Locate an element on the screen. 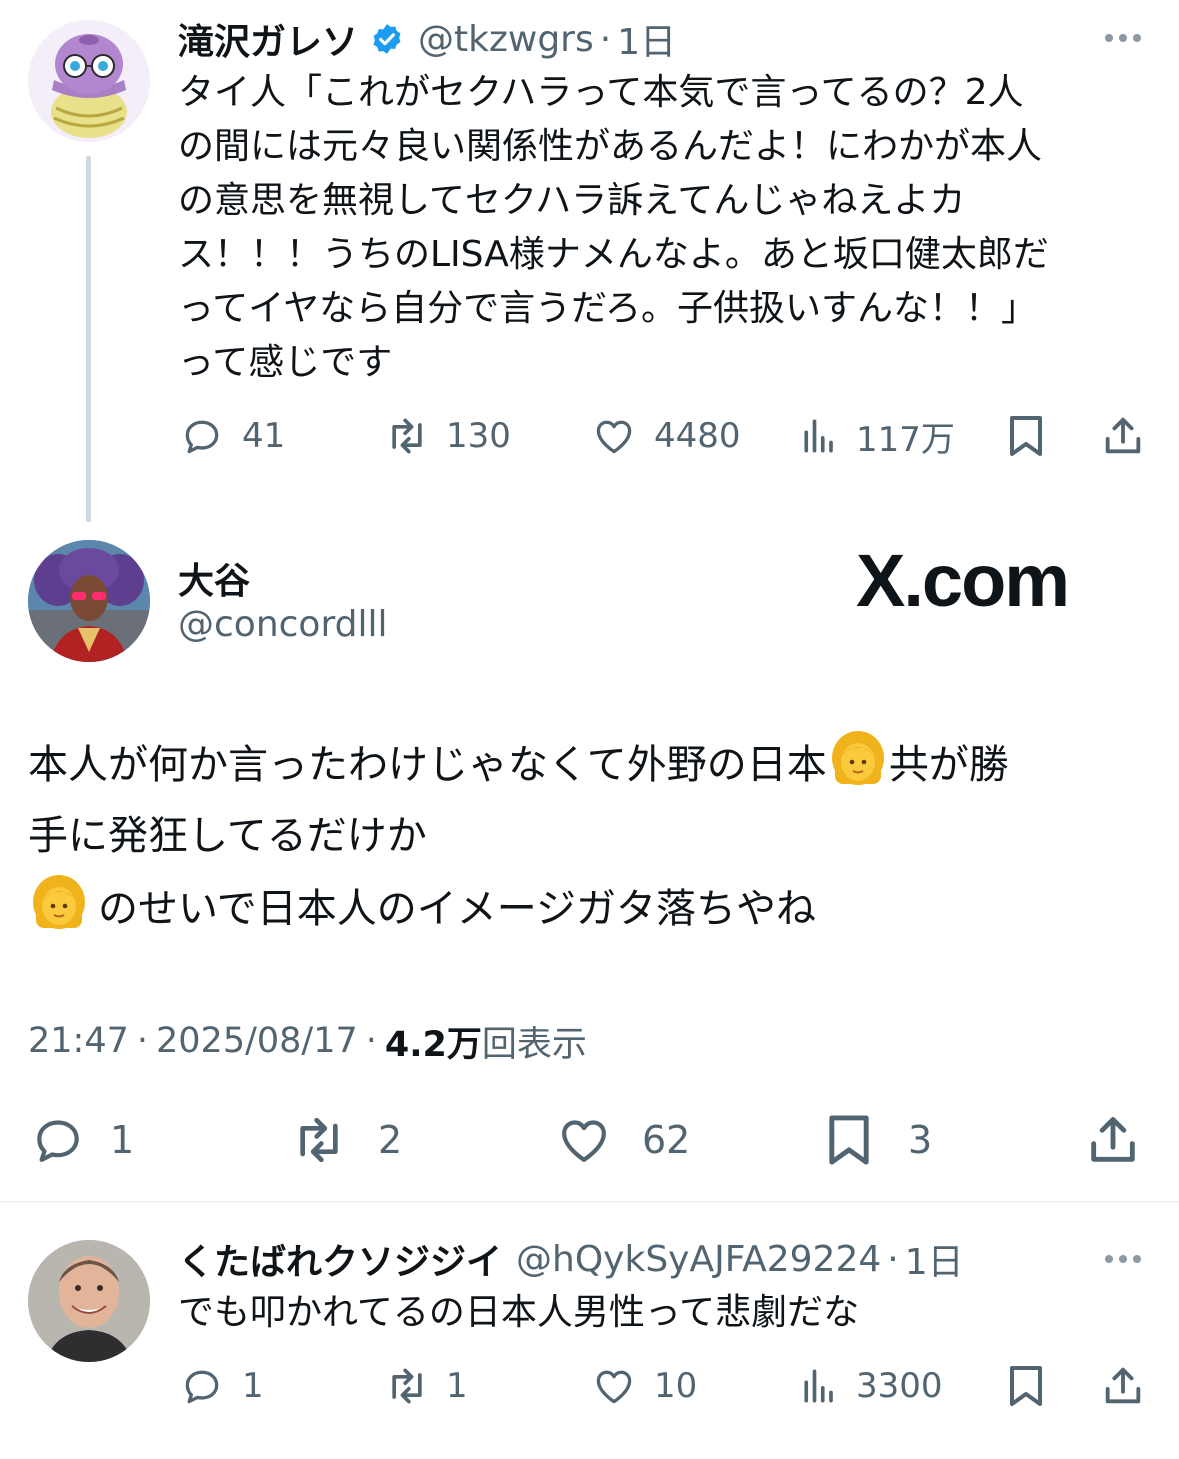 The height and width of the screenshot is (1459, 1179). repost-button: 1 is located at coordinates (424, 1386).